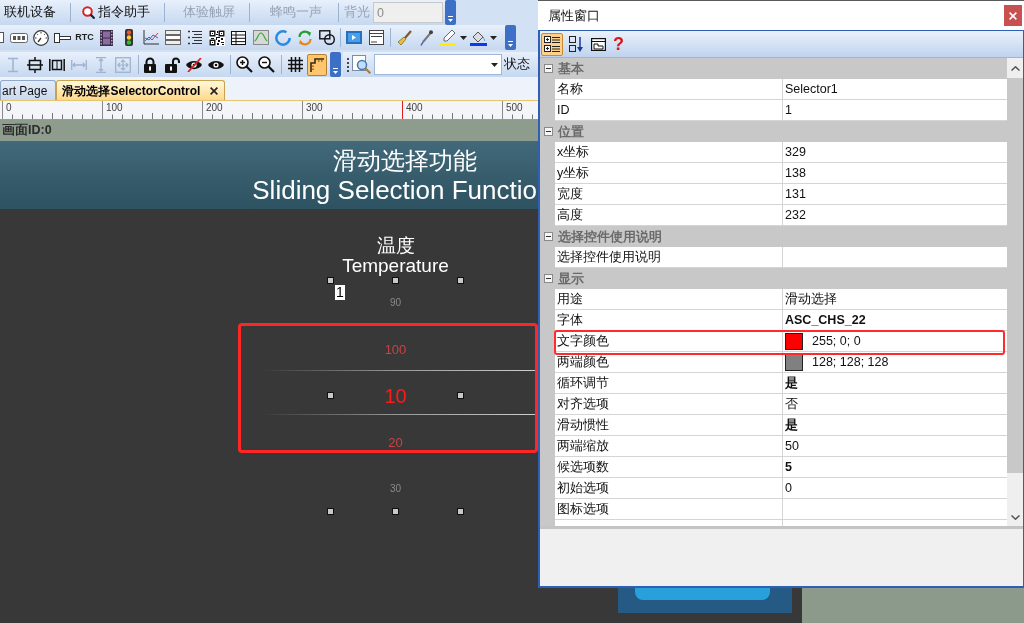 The width and height of the screenshot is (1024, 623). Describe the element at coordinates (895, 89) in the screenshot. I see `property-value-cell: Selector1` at that location.